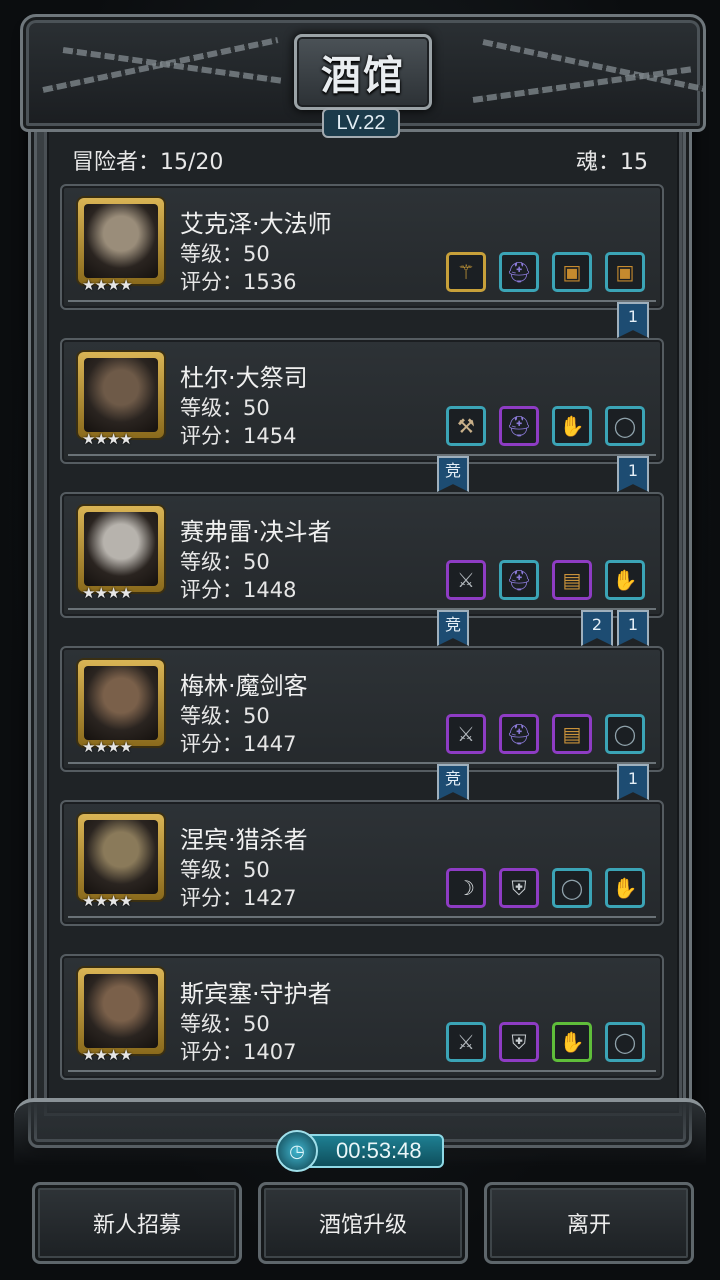 The image size is (720, 1280). I want to click on blade-icon: ☽, so click(466, 888).